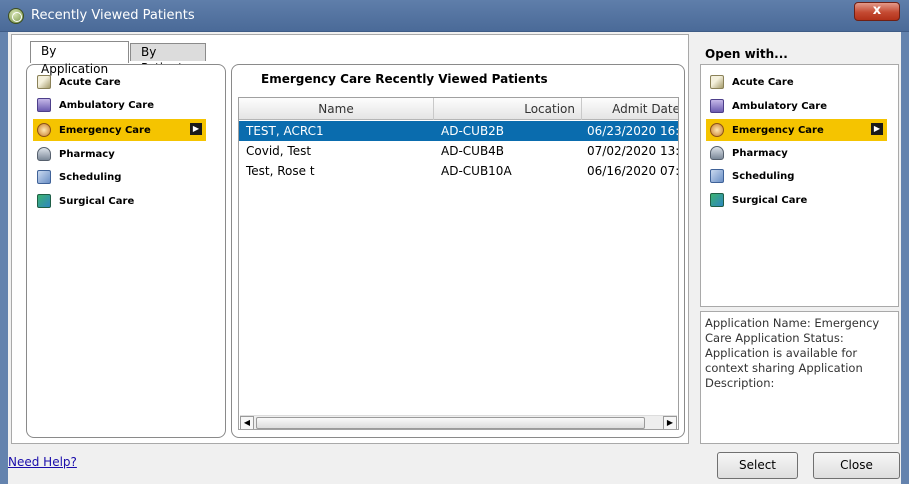 The width and height of the screenshot is (909, 484). I want to click on open-with-pharmacy: Pharmacy, so click(796, 153).